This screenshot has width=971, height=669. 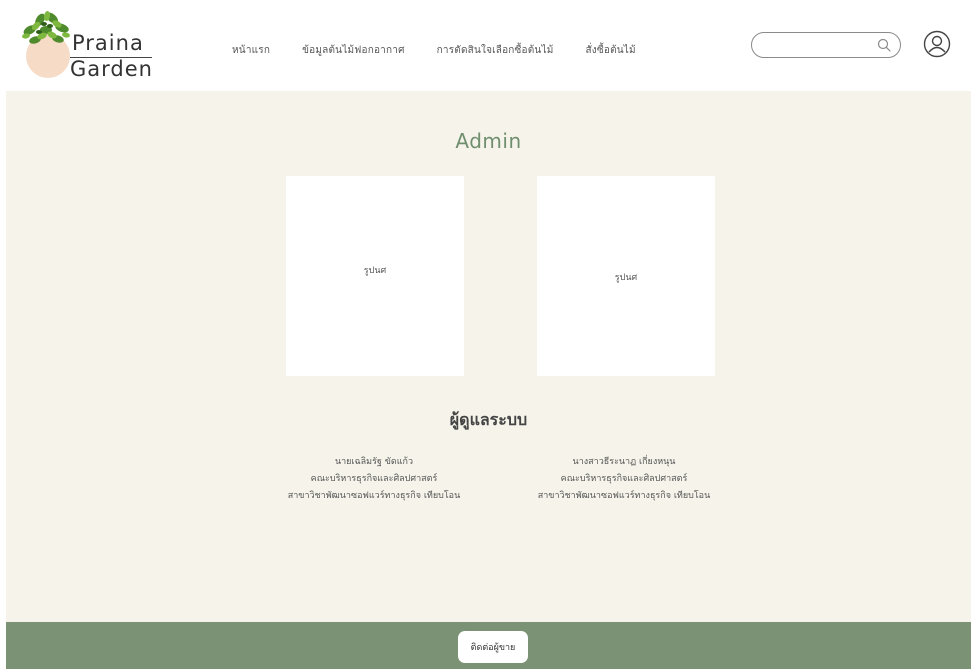 I want to click on section-title: ผู้ดูแลระบบ, so click(x=488, y=419).